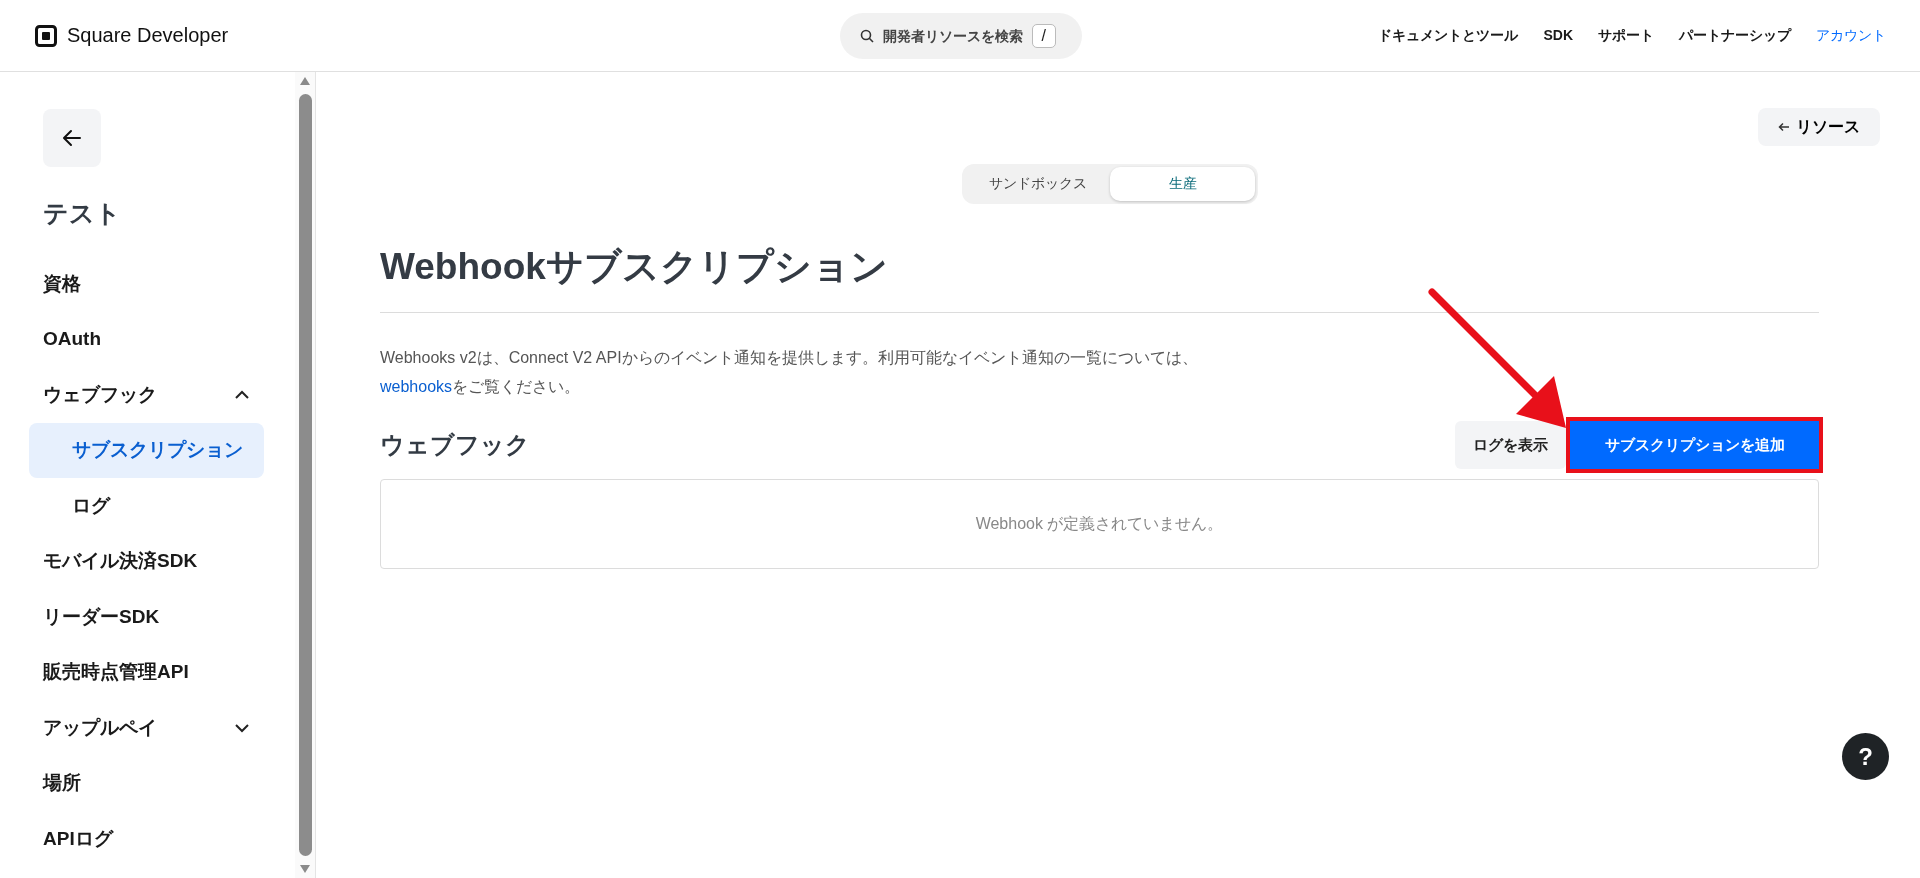 The image size is (1920, 878). What do you see at coordinates (242, 727) in the screenshot?
I see `chevron-down-icon` at bounding box center [242, 727].